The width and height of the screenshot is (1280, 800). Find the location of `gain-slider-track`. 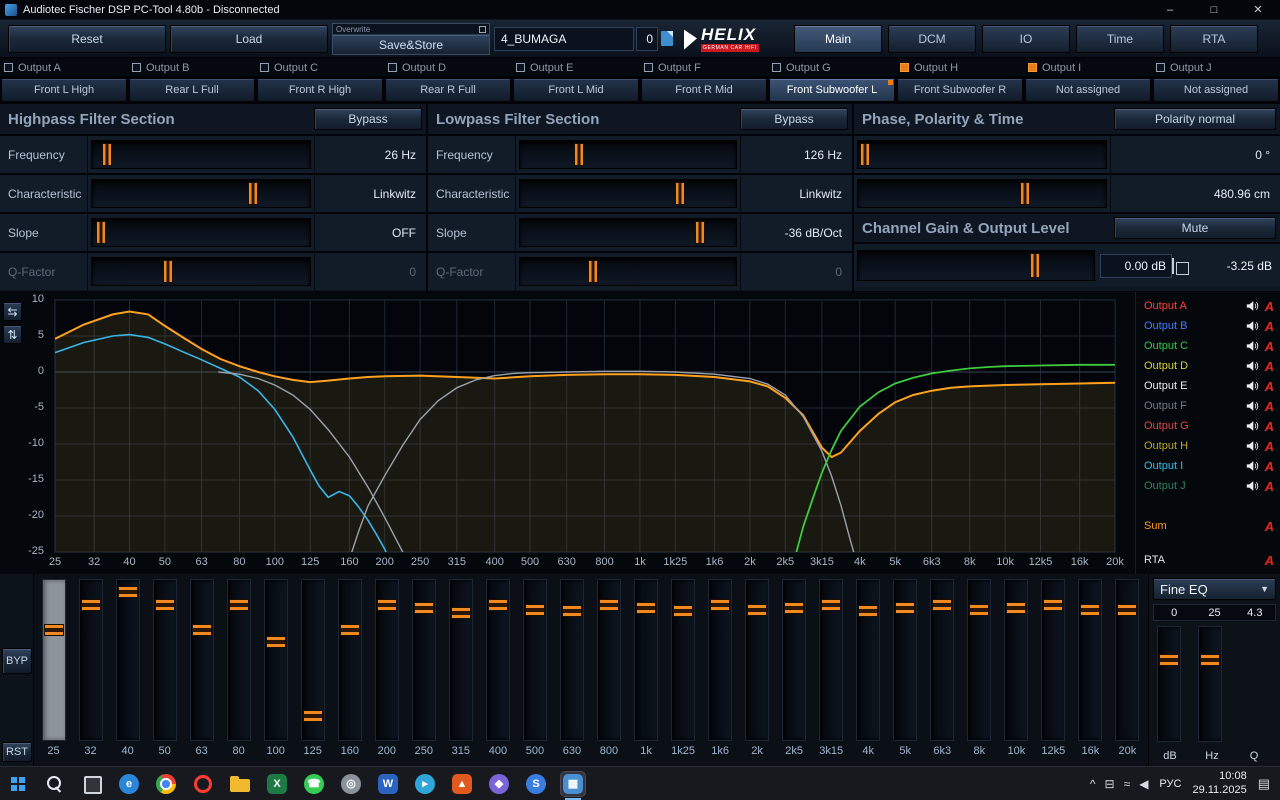

gain-slider-track is located at coordinates (976, 265).